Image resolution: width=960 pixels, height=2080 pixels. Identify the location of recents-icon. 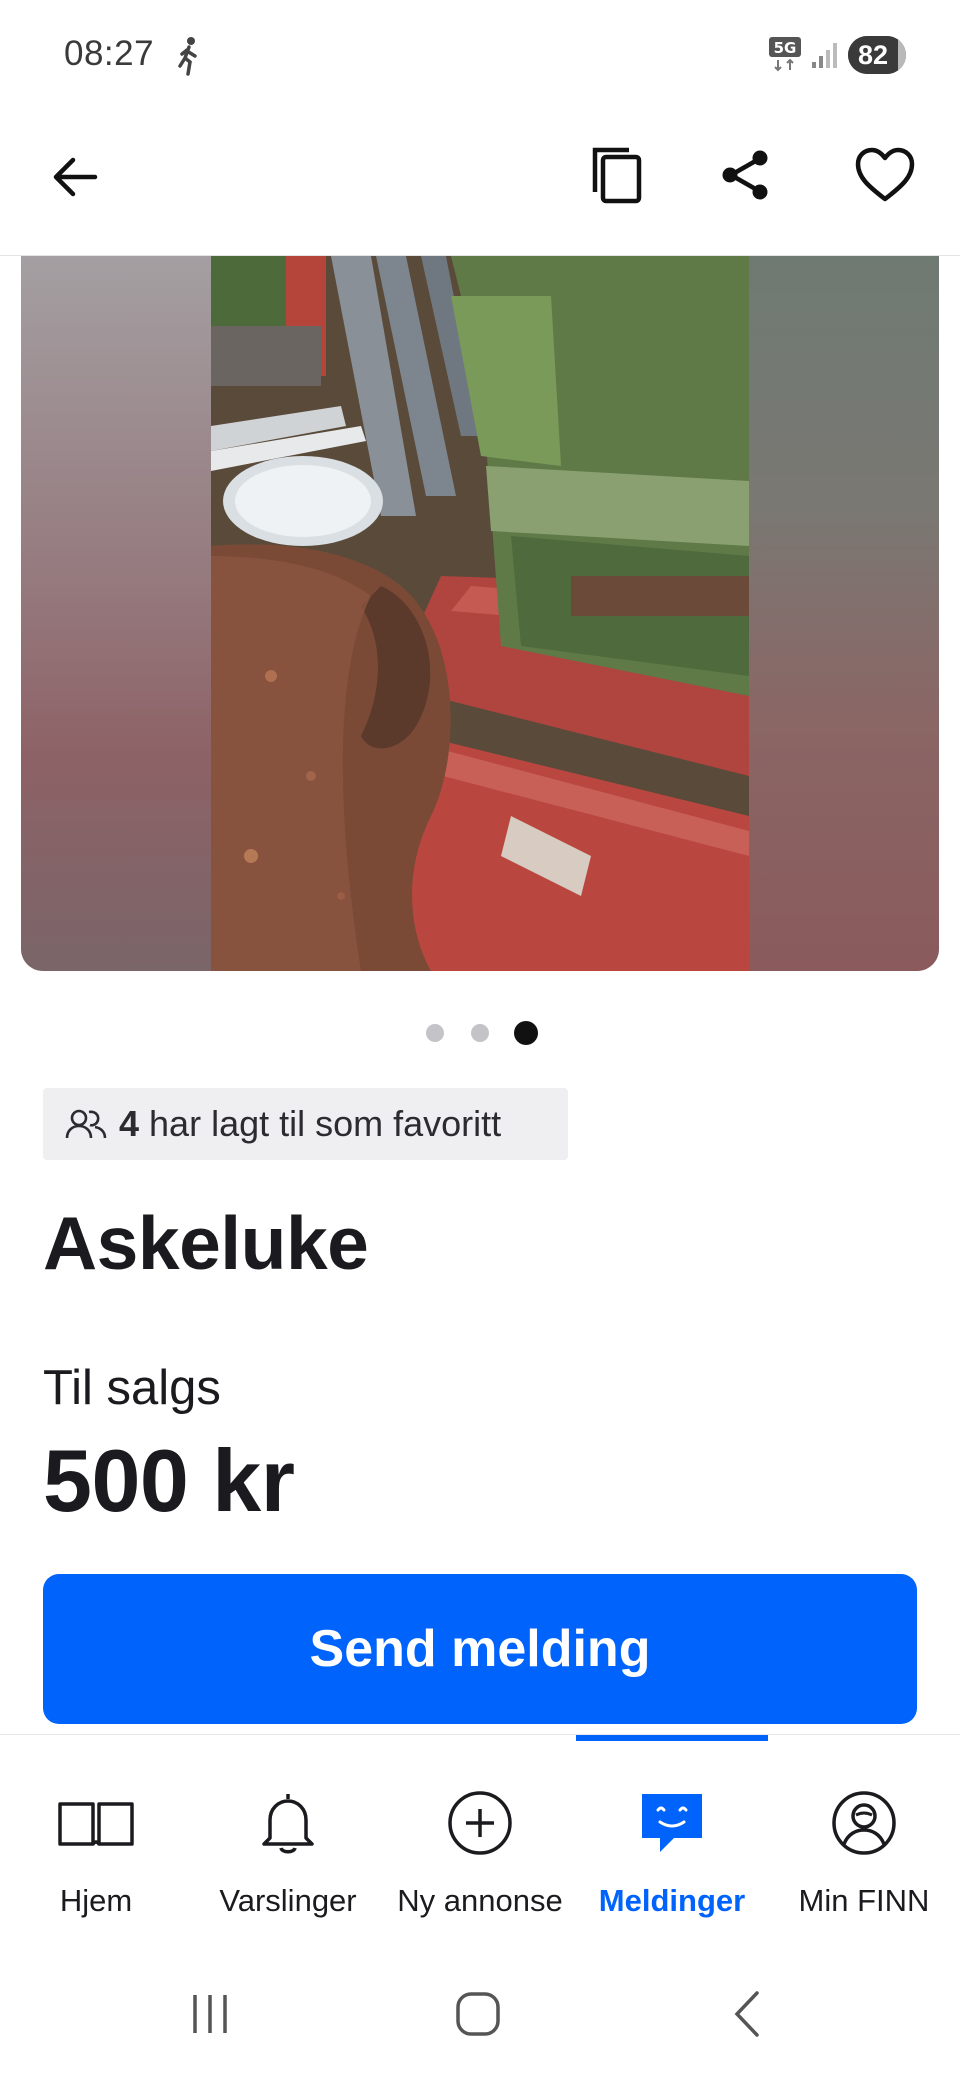
(210, 2014).